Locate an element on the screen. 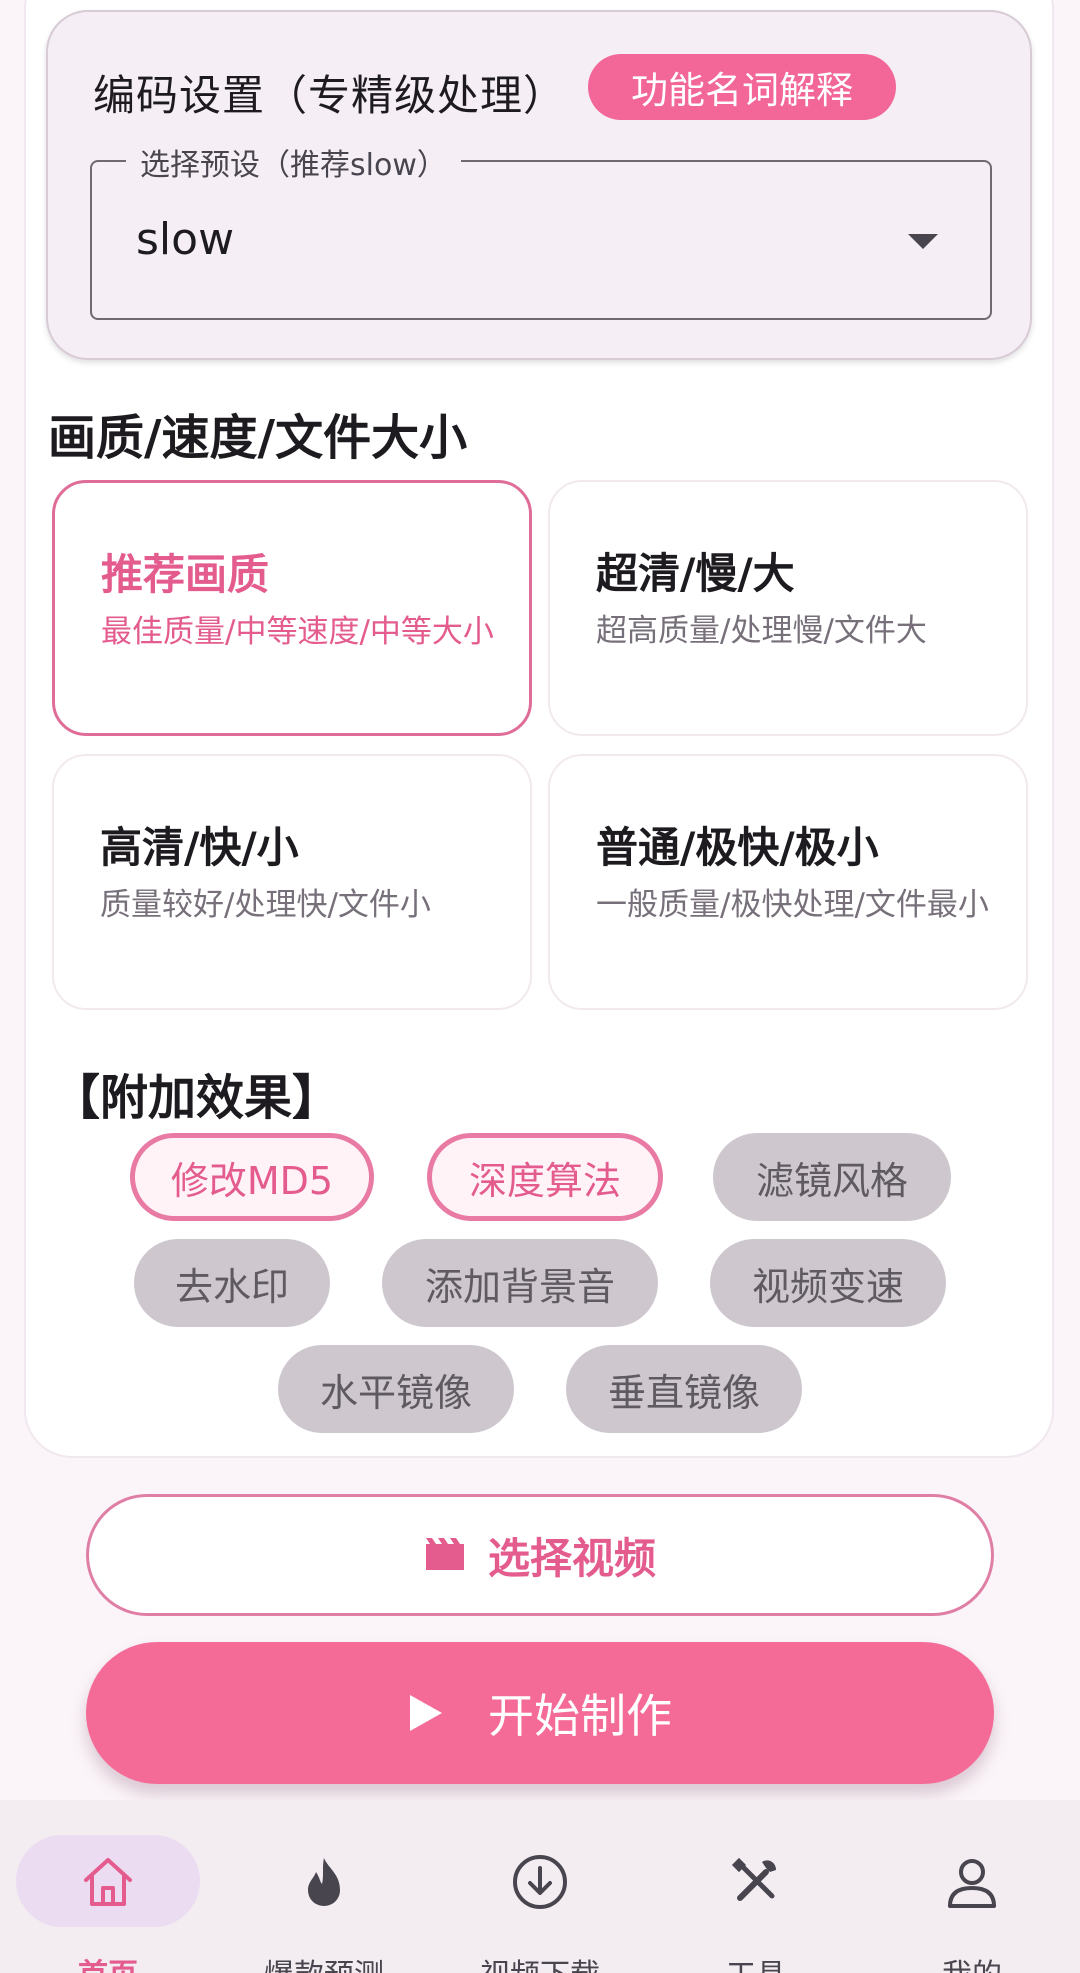 The height and width of the screenshot is (1973, 1080). preset-select: 选择预设（推荐slow） slow is located at coordinates (541, 230).